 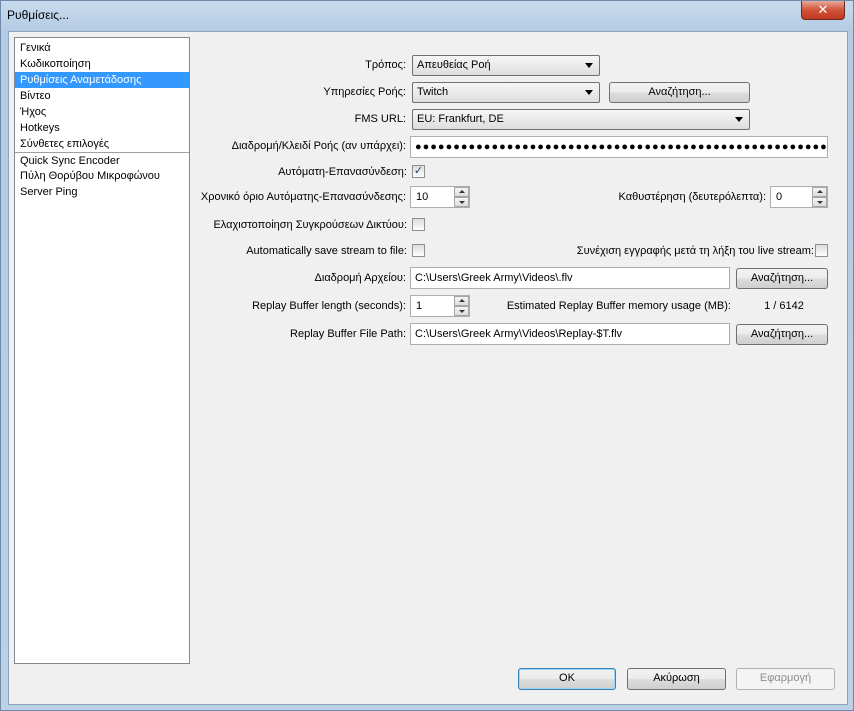 I want to click on delay-value: 0, so click(x=779, y=197).